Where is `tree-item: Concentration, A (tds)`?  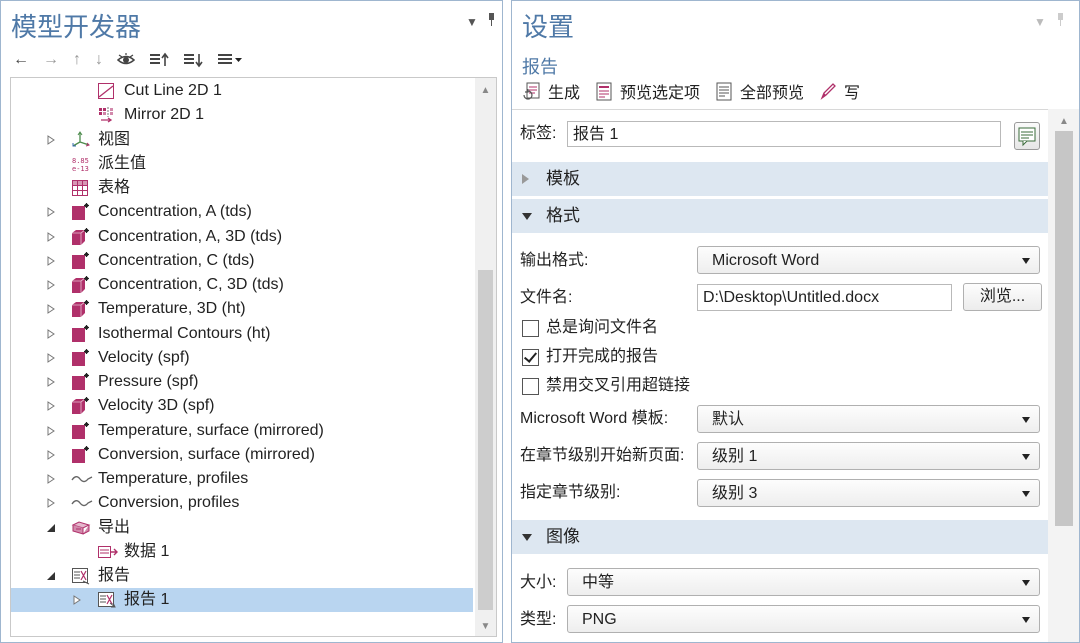 tree-item: Concentration, A (tds) is located at coordinates (242, 212).